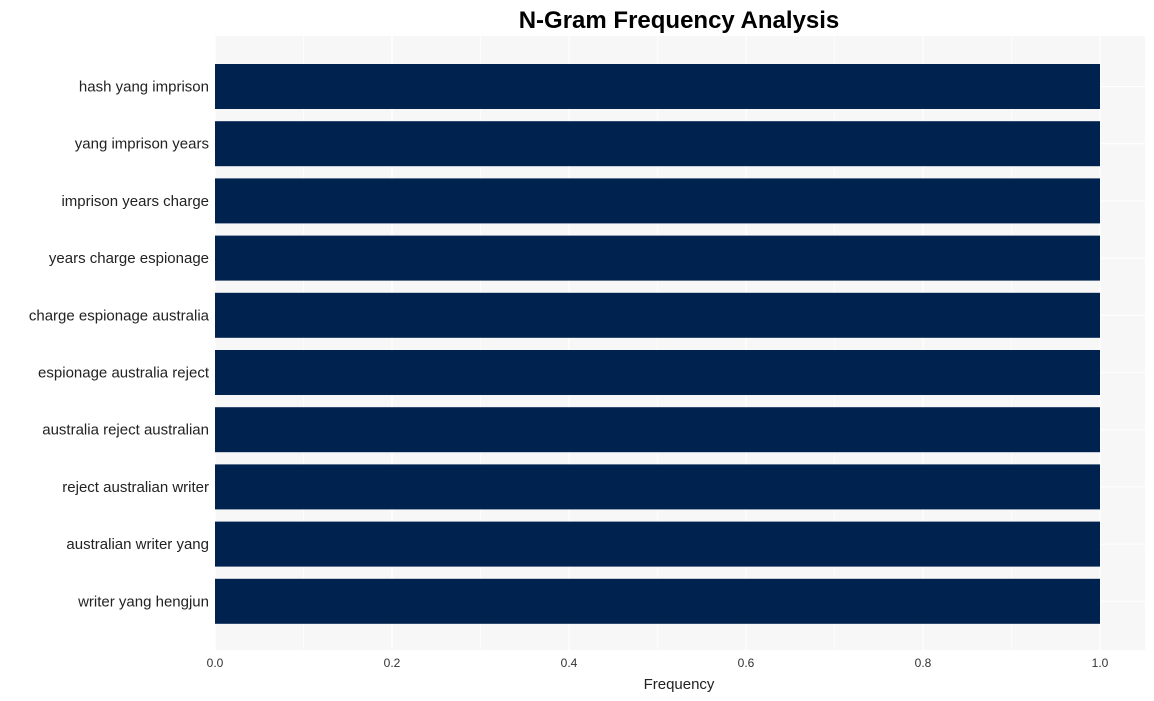  I want to click on x-tick-label: 0.4, so click(569, 663).